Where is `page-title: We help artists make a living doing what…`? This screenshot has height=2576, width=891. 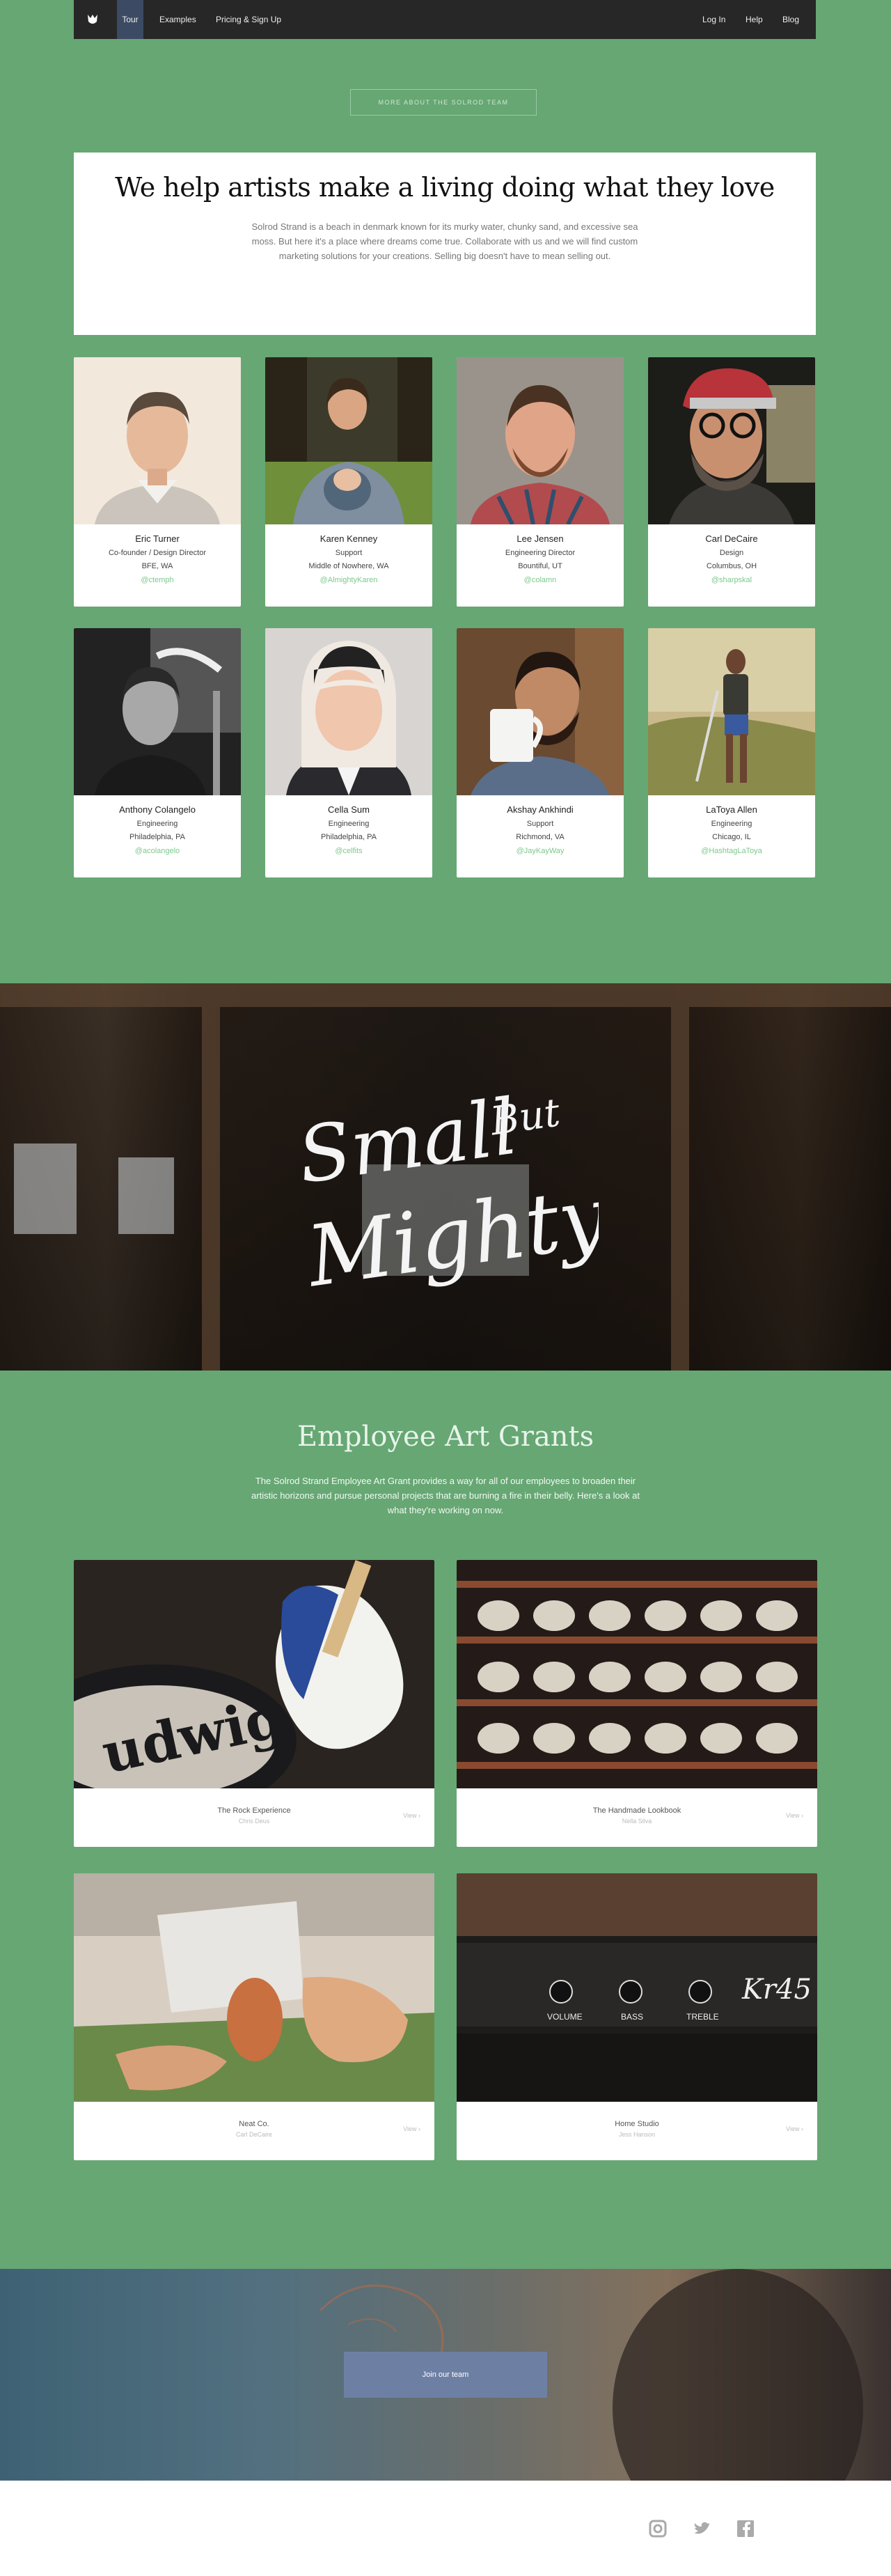 page-title: We help artists make a living doing what… is located at coordinates (445, 188).